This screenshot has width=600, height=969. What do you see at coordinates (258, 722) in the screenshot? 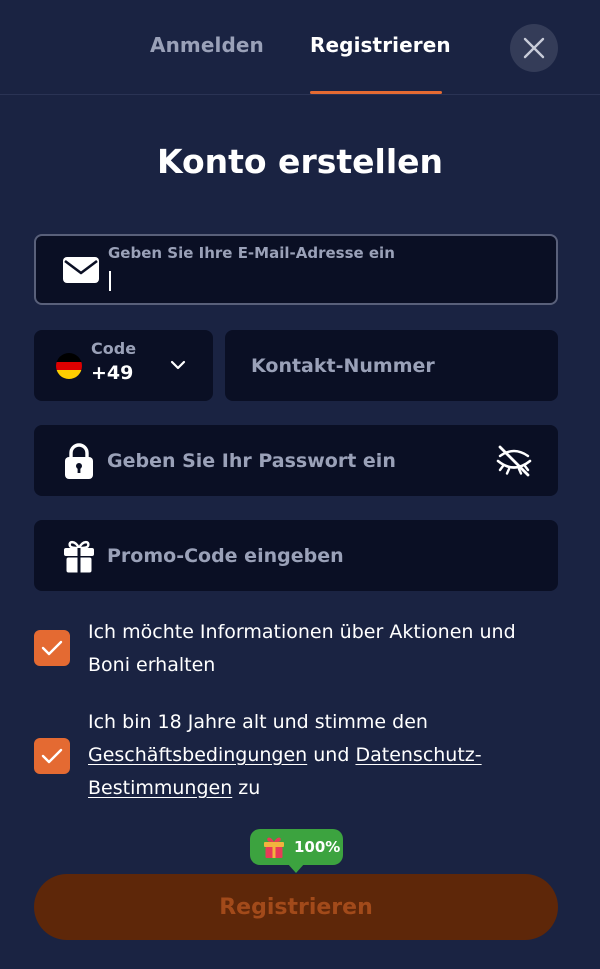
I see `terms-prefix: Ich bin 18 Jahre alt und stimme den` at bounding box center [258, 722].